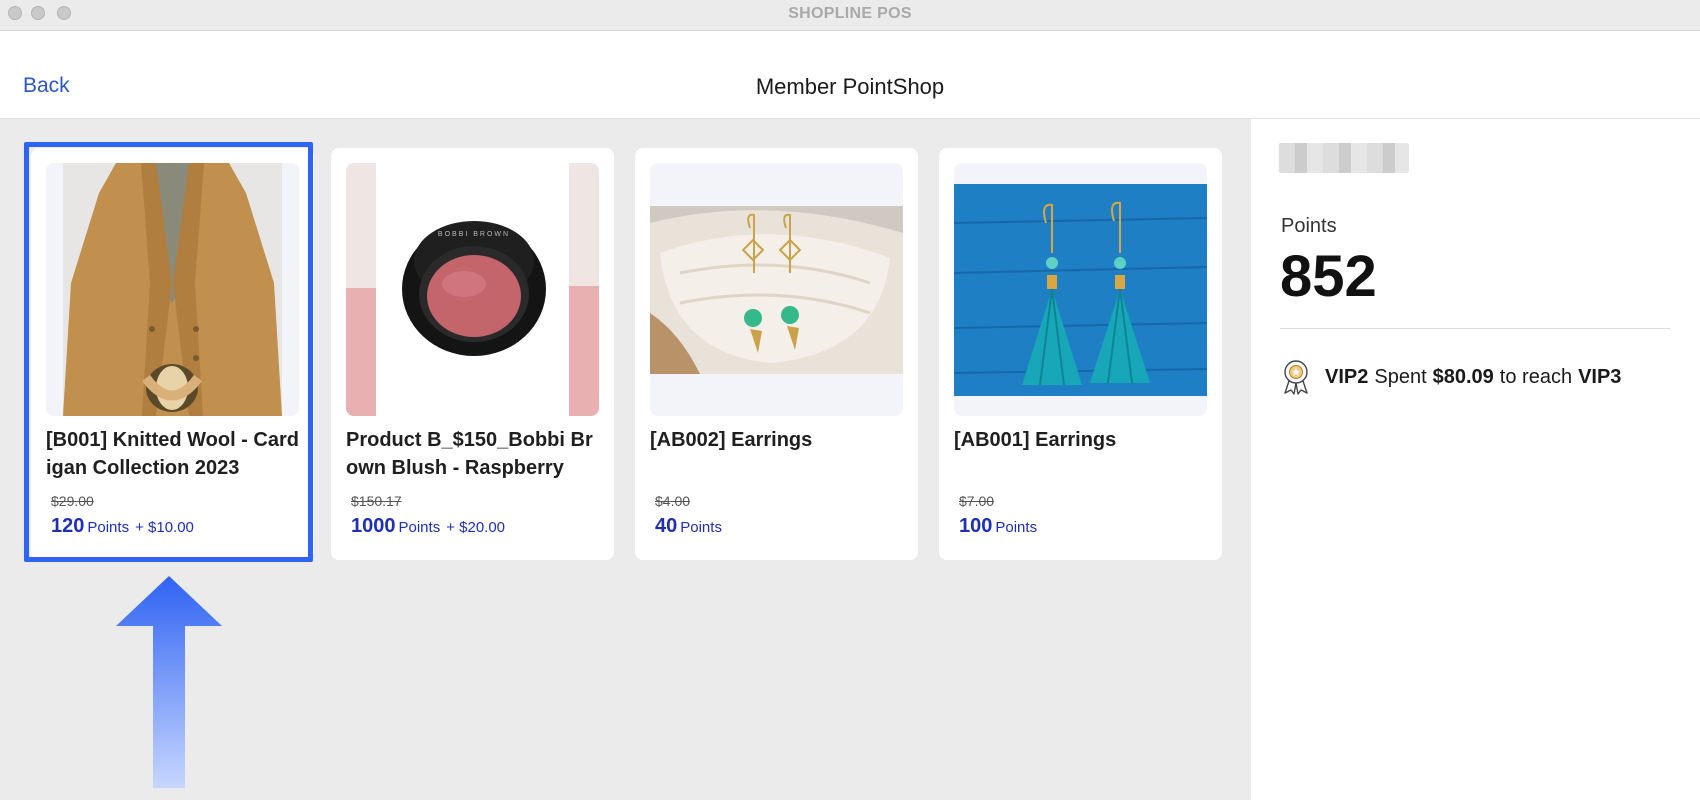 This screenshot has width=1700, height=800. Describe the element at coordinates (673, 501) in the screenshot. I see `original-price: $4.00` at that location.